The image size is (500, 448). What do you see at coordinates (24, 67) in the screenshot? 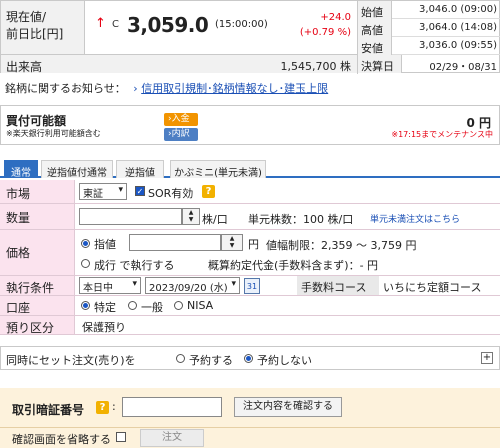
I see `volume-label: 出来高` at bounding box center [24, 67].